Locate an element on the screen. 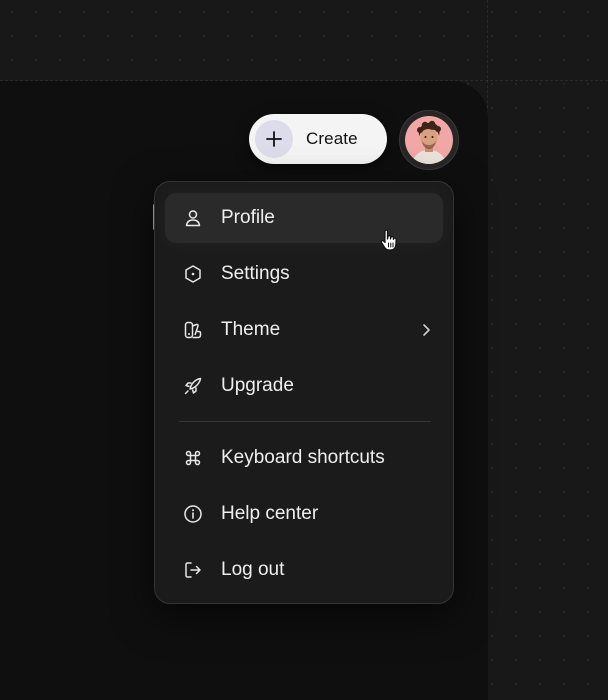  pointer-cursor-icon is located at coordinates (388, 240).